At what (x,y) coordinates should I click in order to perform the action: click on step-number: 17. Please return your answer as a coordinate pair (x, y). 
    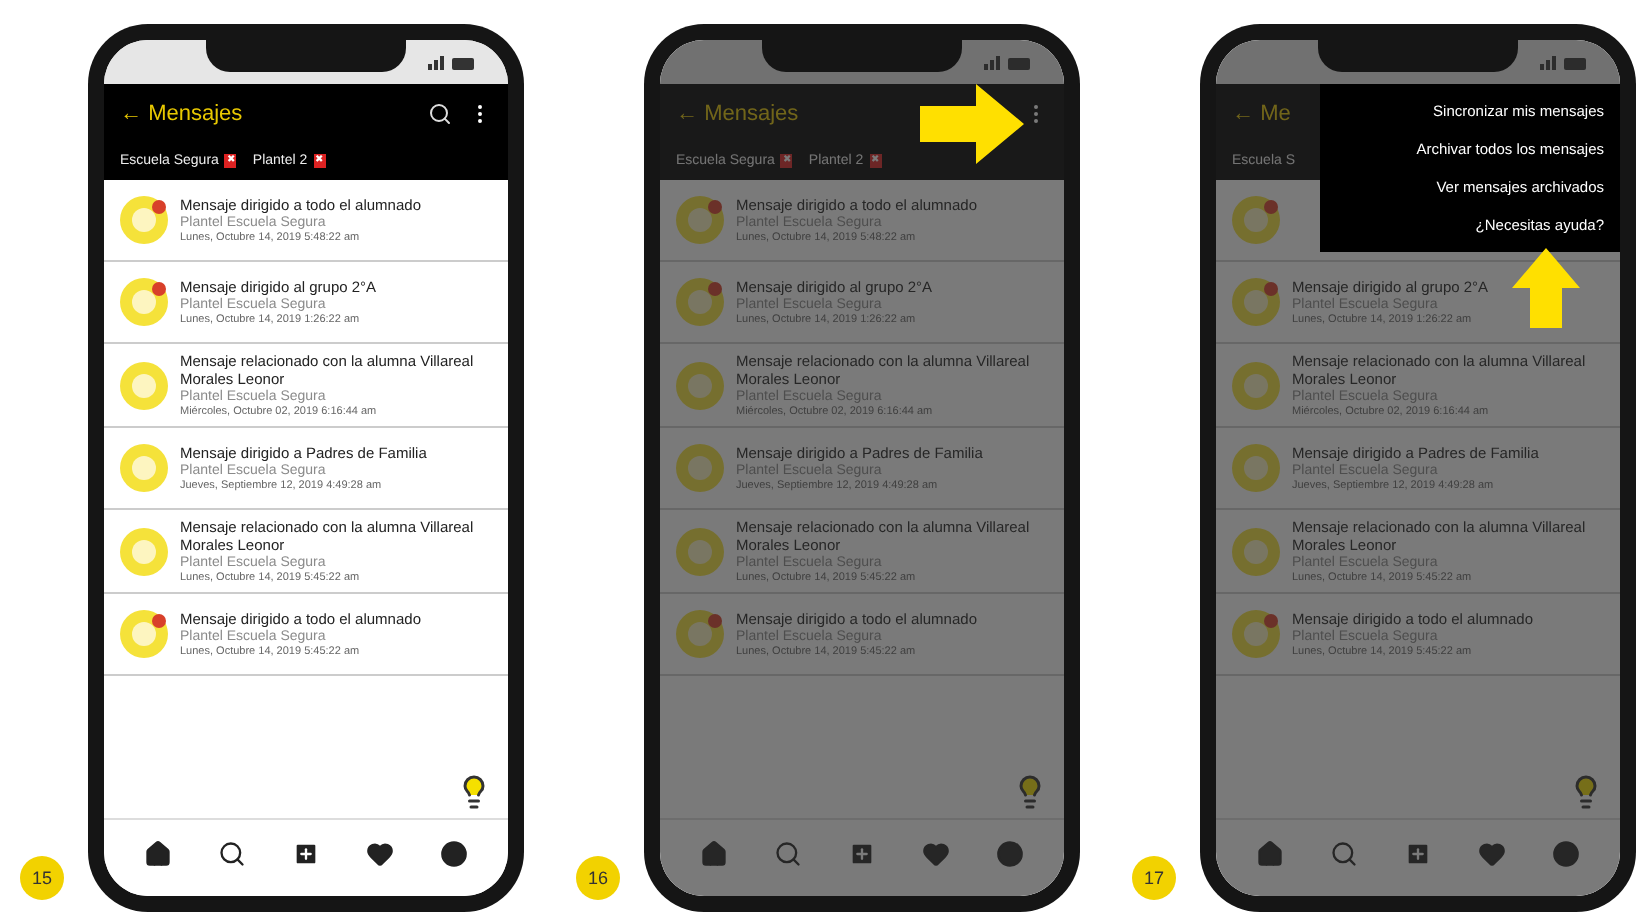
    Looking at the image, I should click on (1154, 878).